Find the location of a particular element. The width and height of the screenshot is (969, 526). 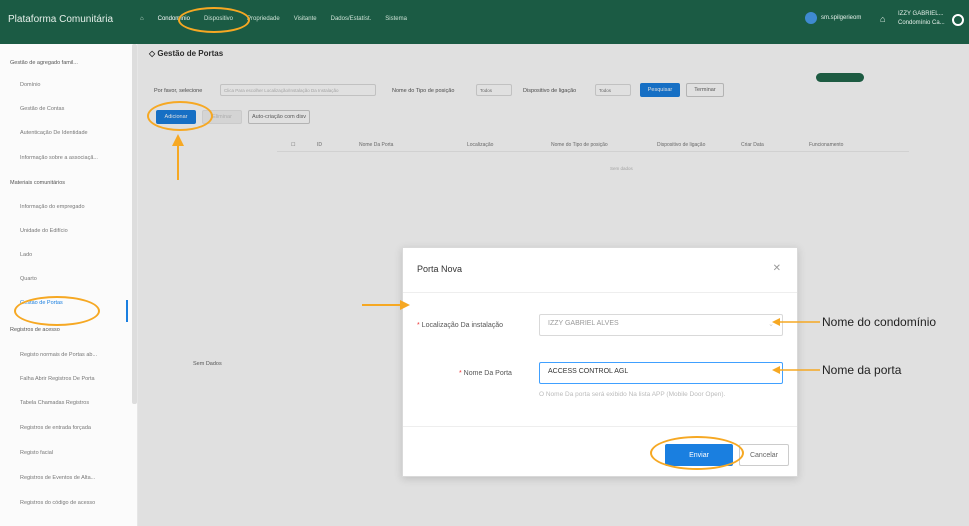

callout-head-condo is located at coordinates (776, 322).